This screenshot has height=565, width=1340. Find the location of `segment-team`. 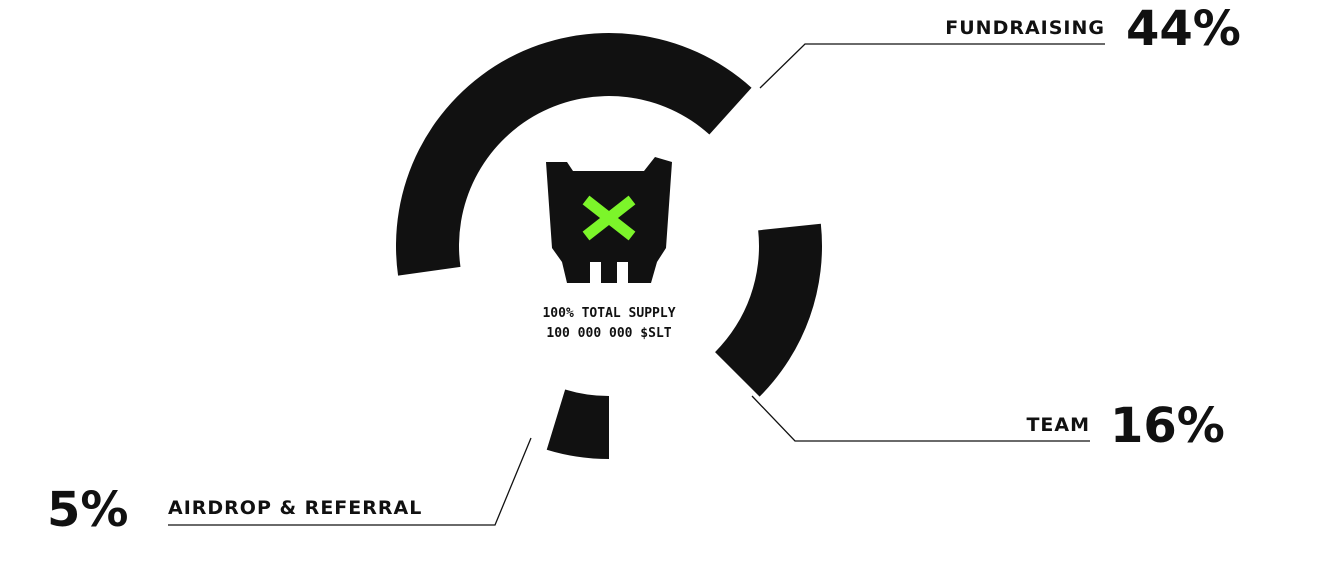

segment-team is located at coordinates (768, 310).